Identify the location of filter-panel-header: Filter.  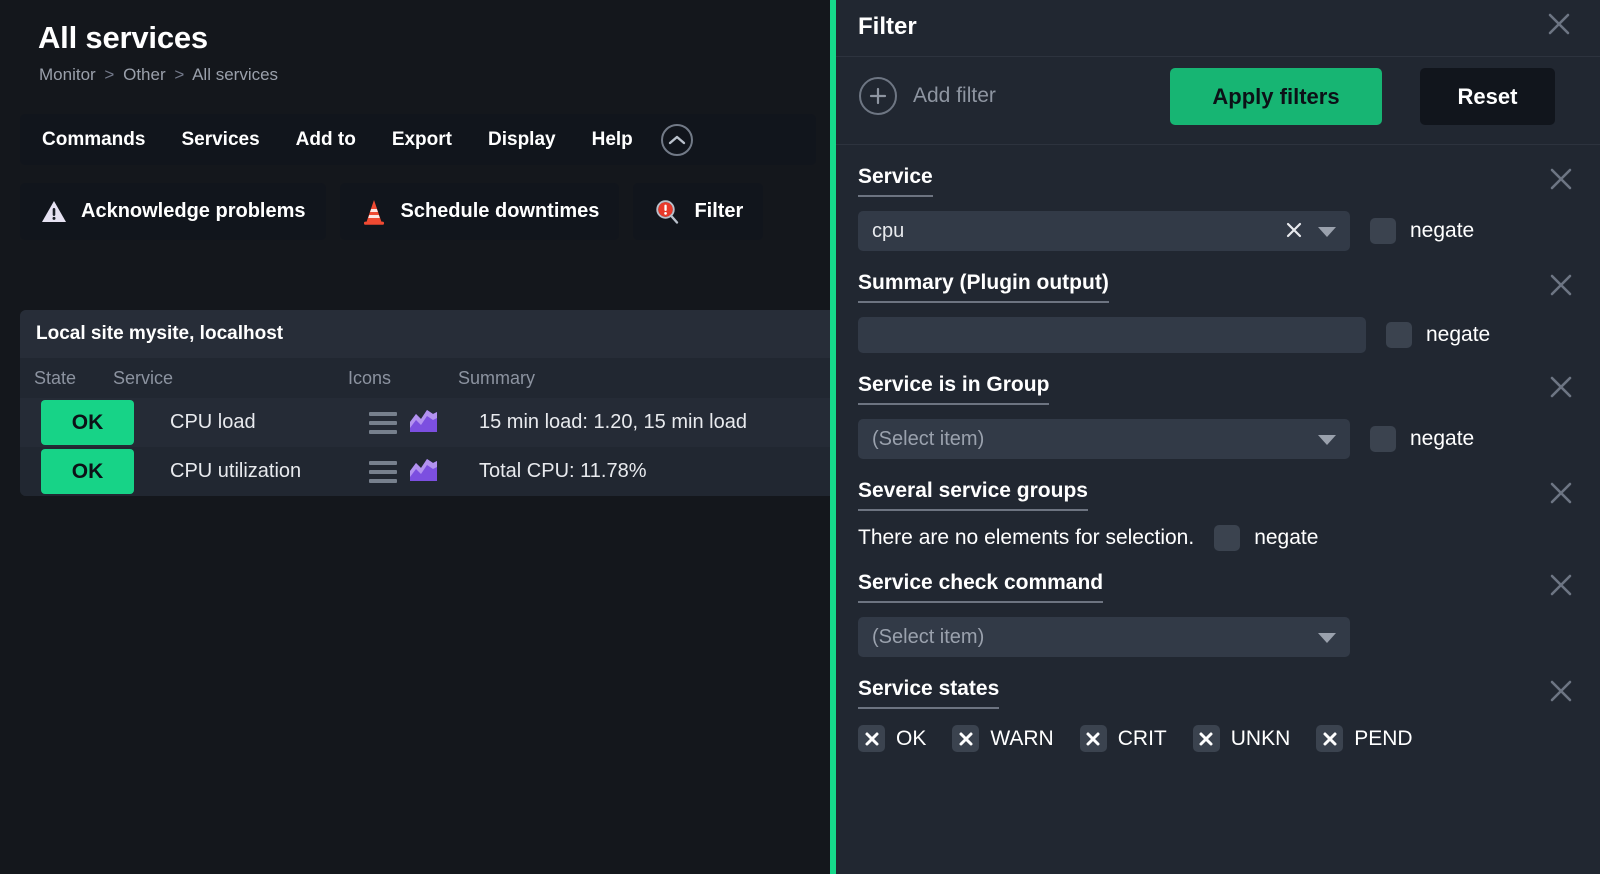
(1218, 28).